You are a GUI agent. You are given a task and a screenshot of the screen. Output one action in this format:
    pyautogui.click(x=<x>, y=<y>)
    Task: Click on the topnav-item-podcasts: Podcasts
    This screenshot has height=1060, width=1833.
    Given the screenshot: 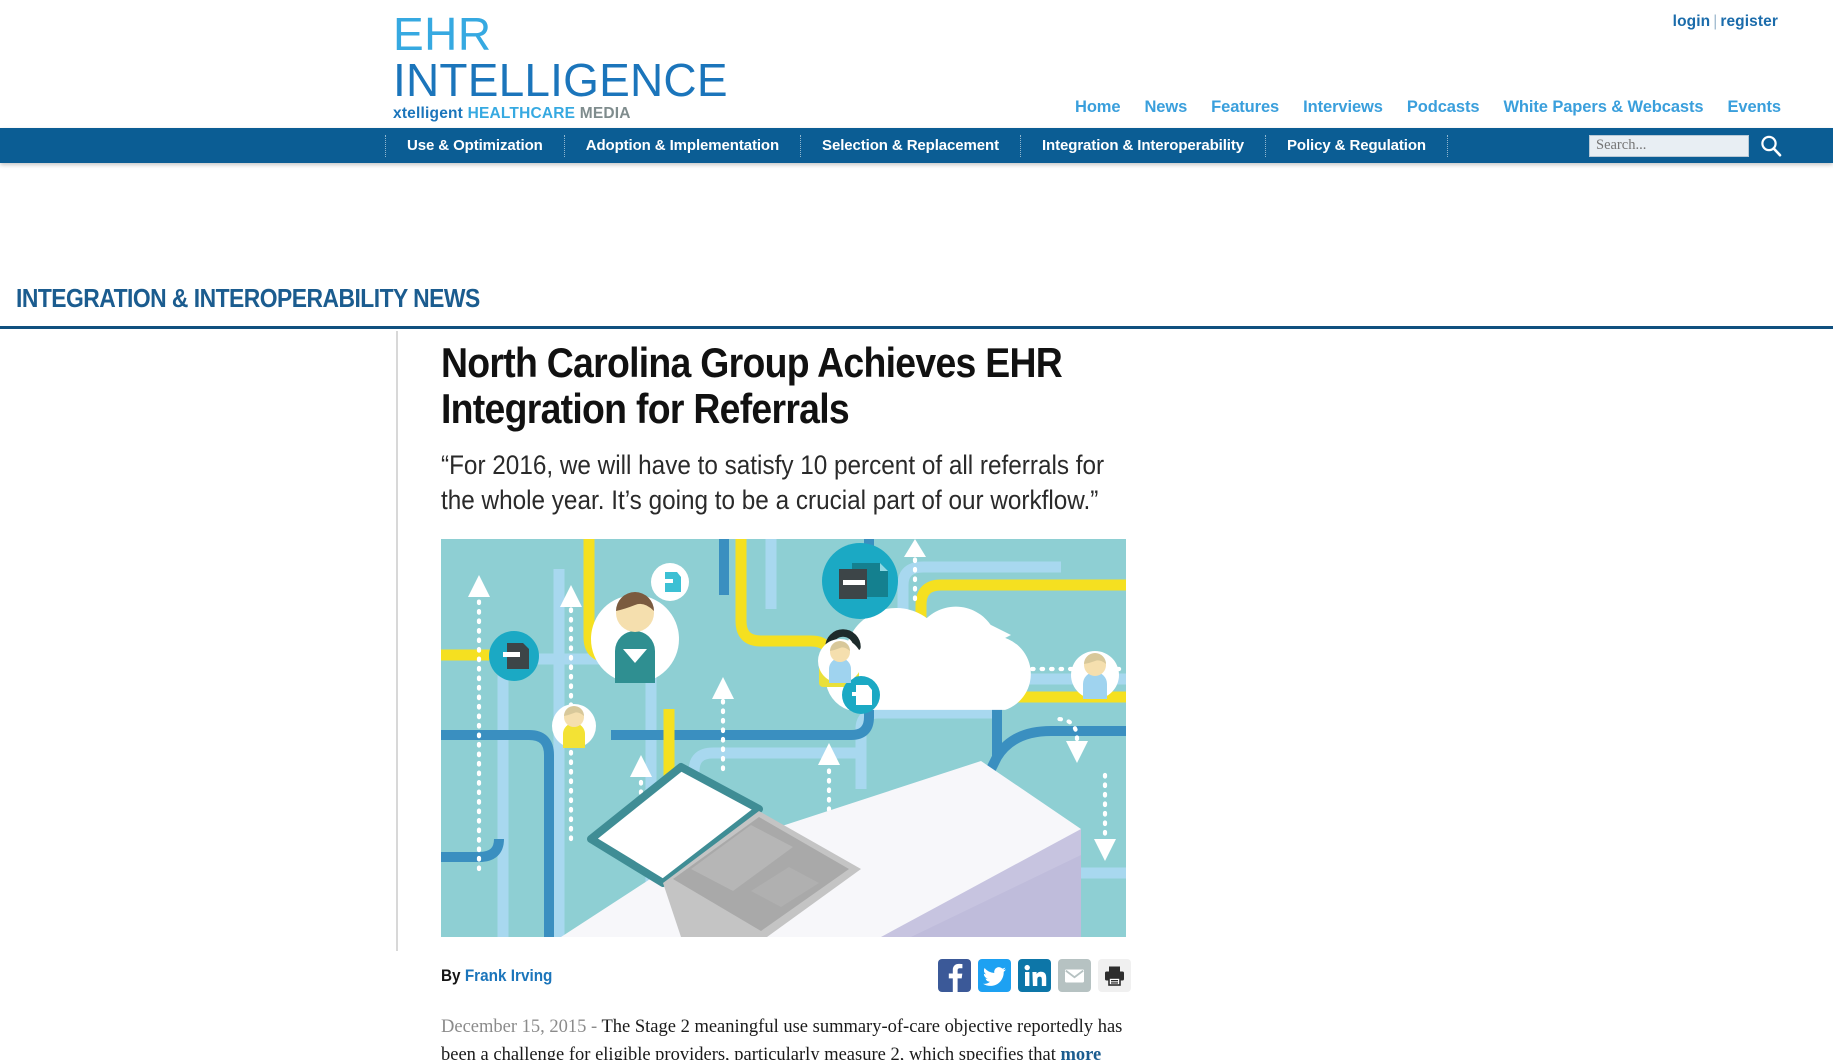 What is the action you would take?
    pyautogui.click(x=1443, y=107)
    